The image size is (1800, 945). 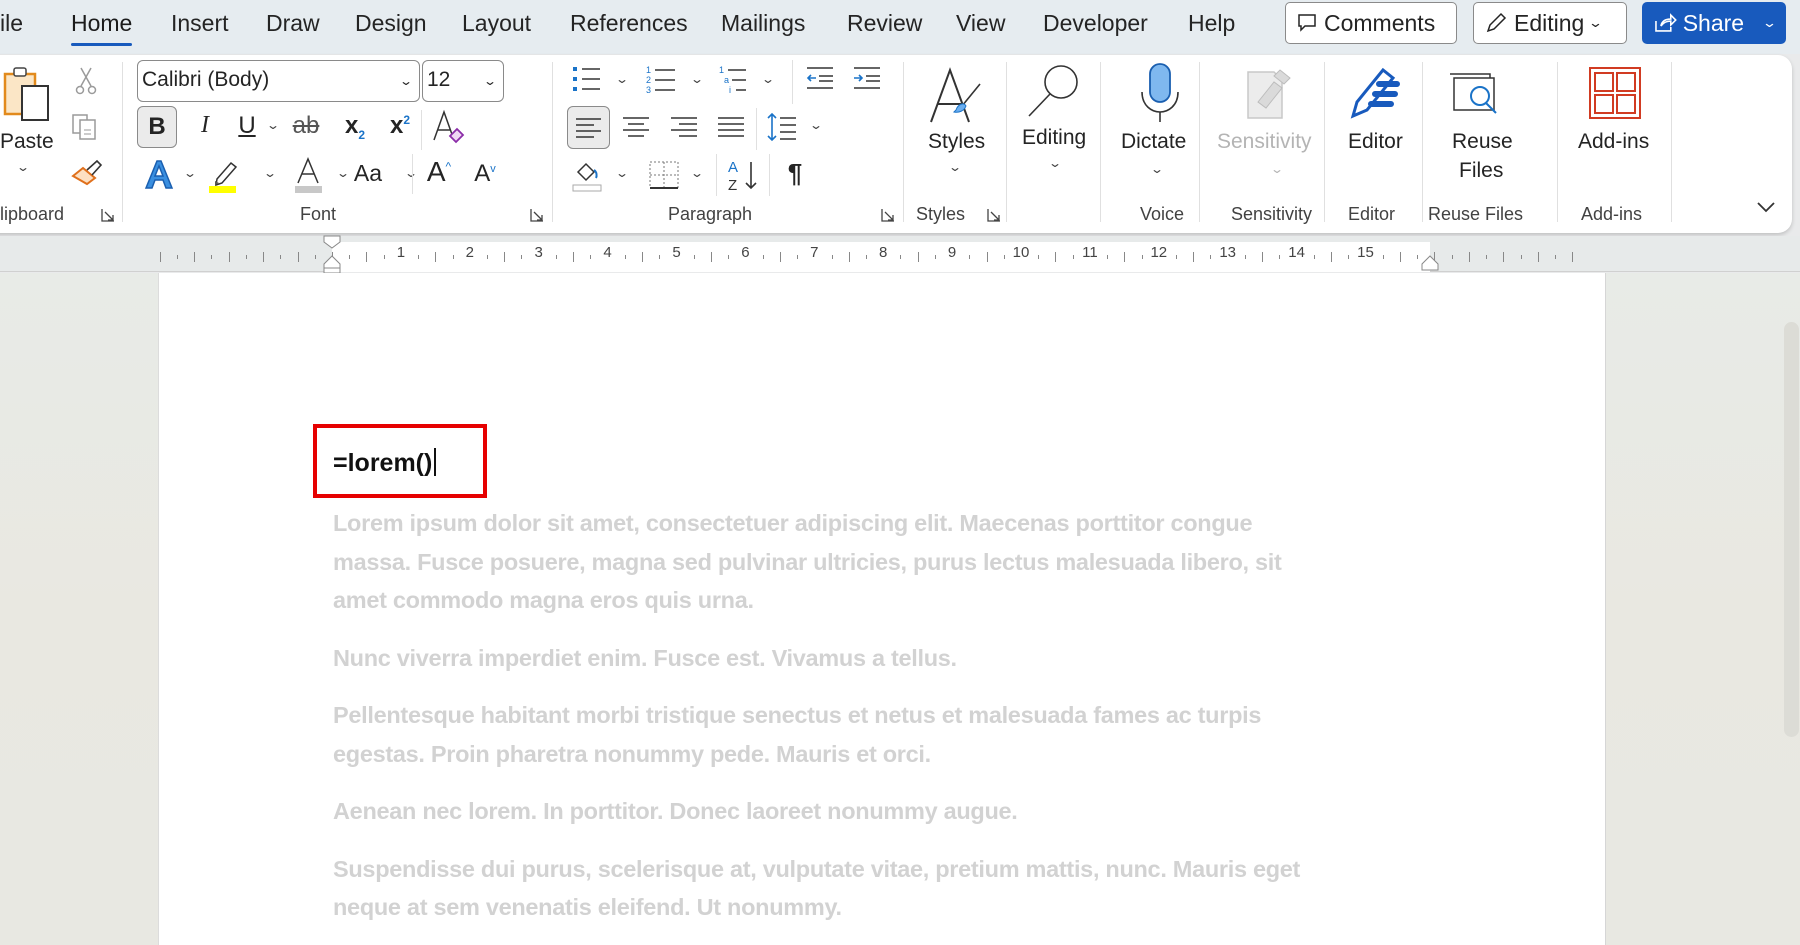 I want to click on vertical-scrollbar, so click(x=1791, y=529).